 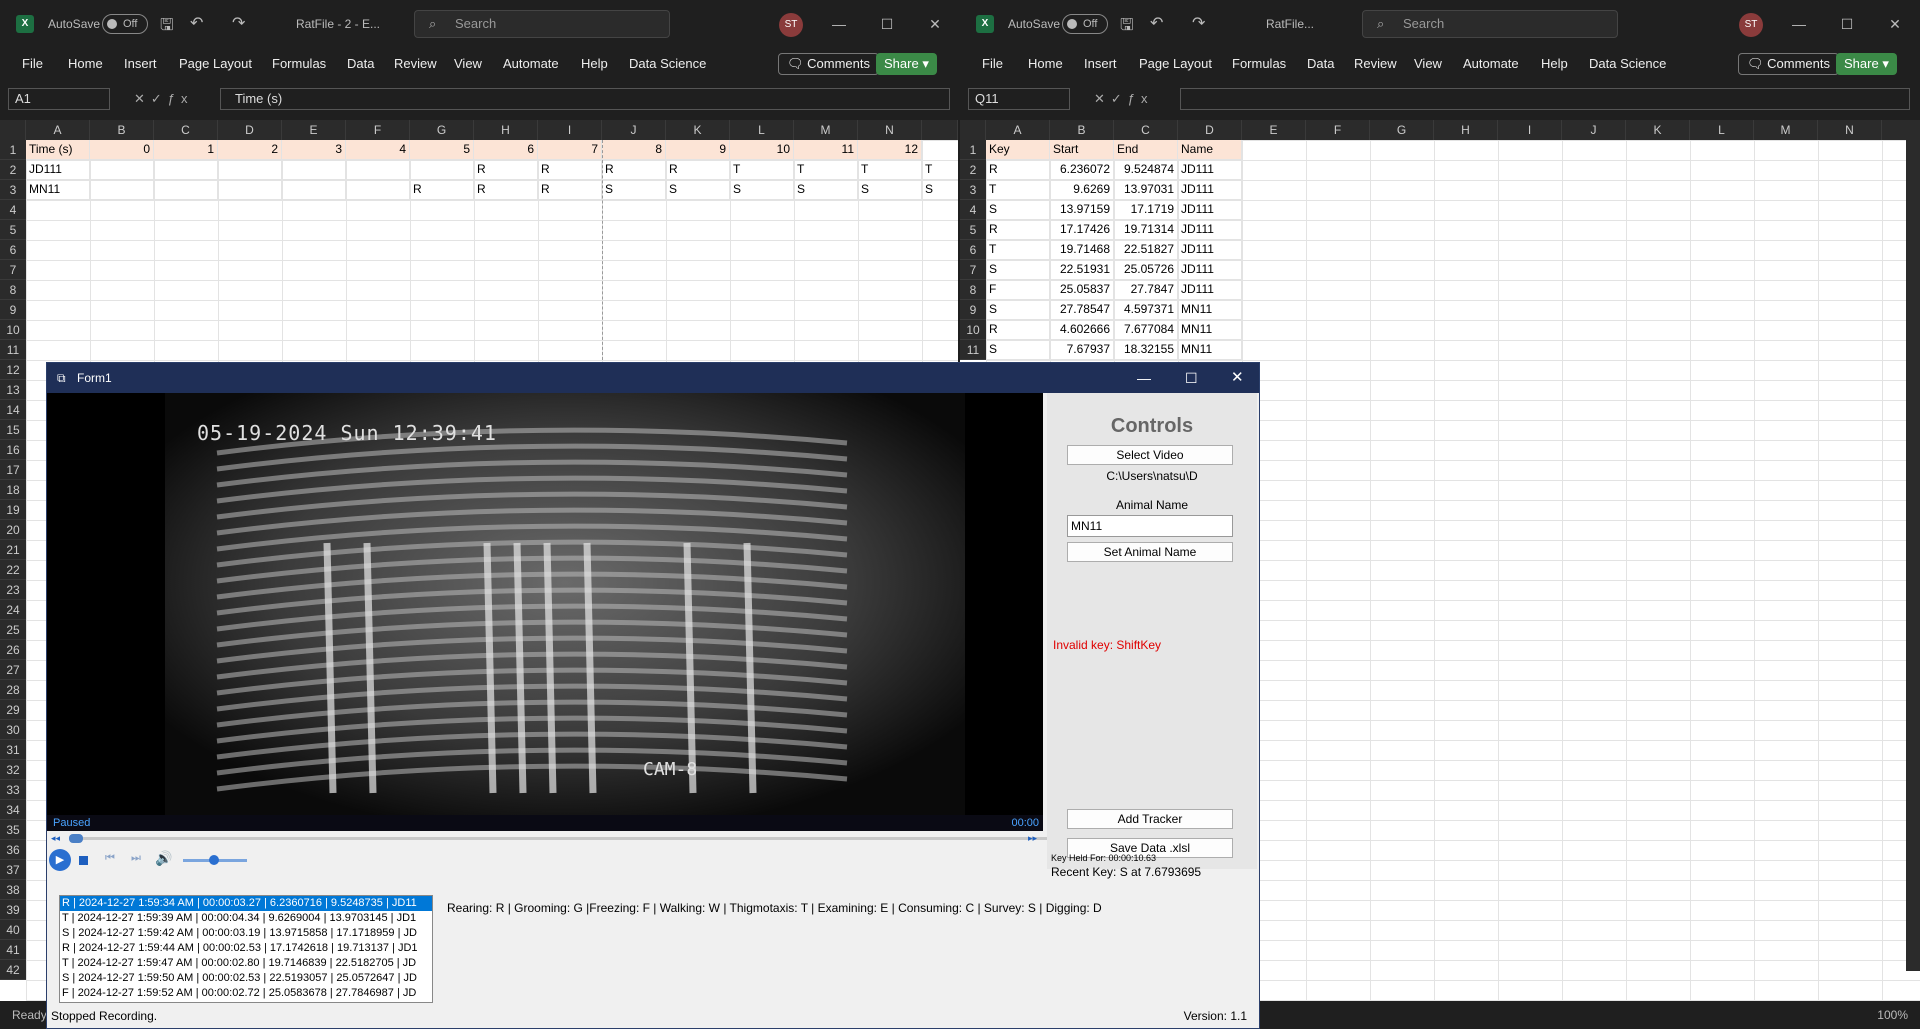 I want to click on row-header: 4, so click(x=973, y=210).